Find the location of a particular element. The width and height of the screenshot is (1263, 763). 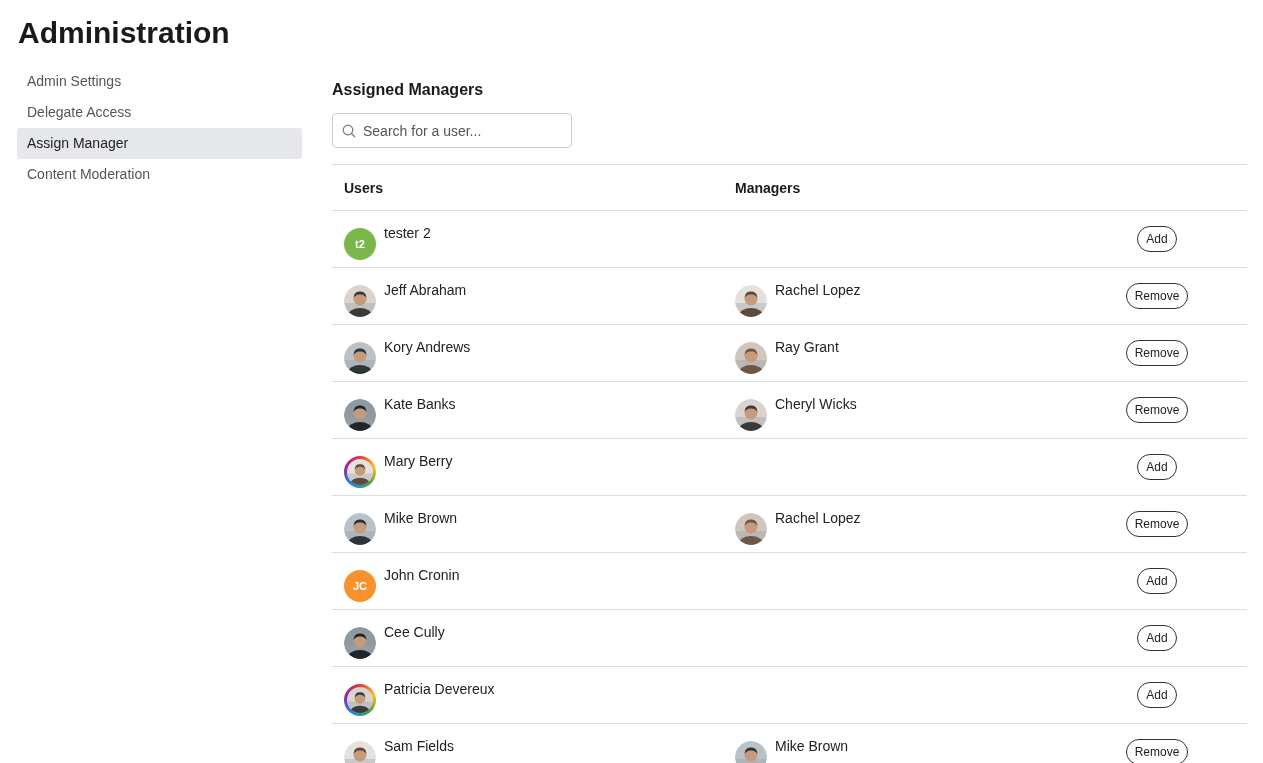

sidebar-item: Assign Manager is located at coordinates (159, 143).